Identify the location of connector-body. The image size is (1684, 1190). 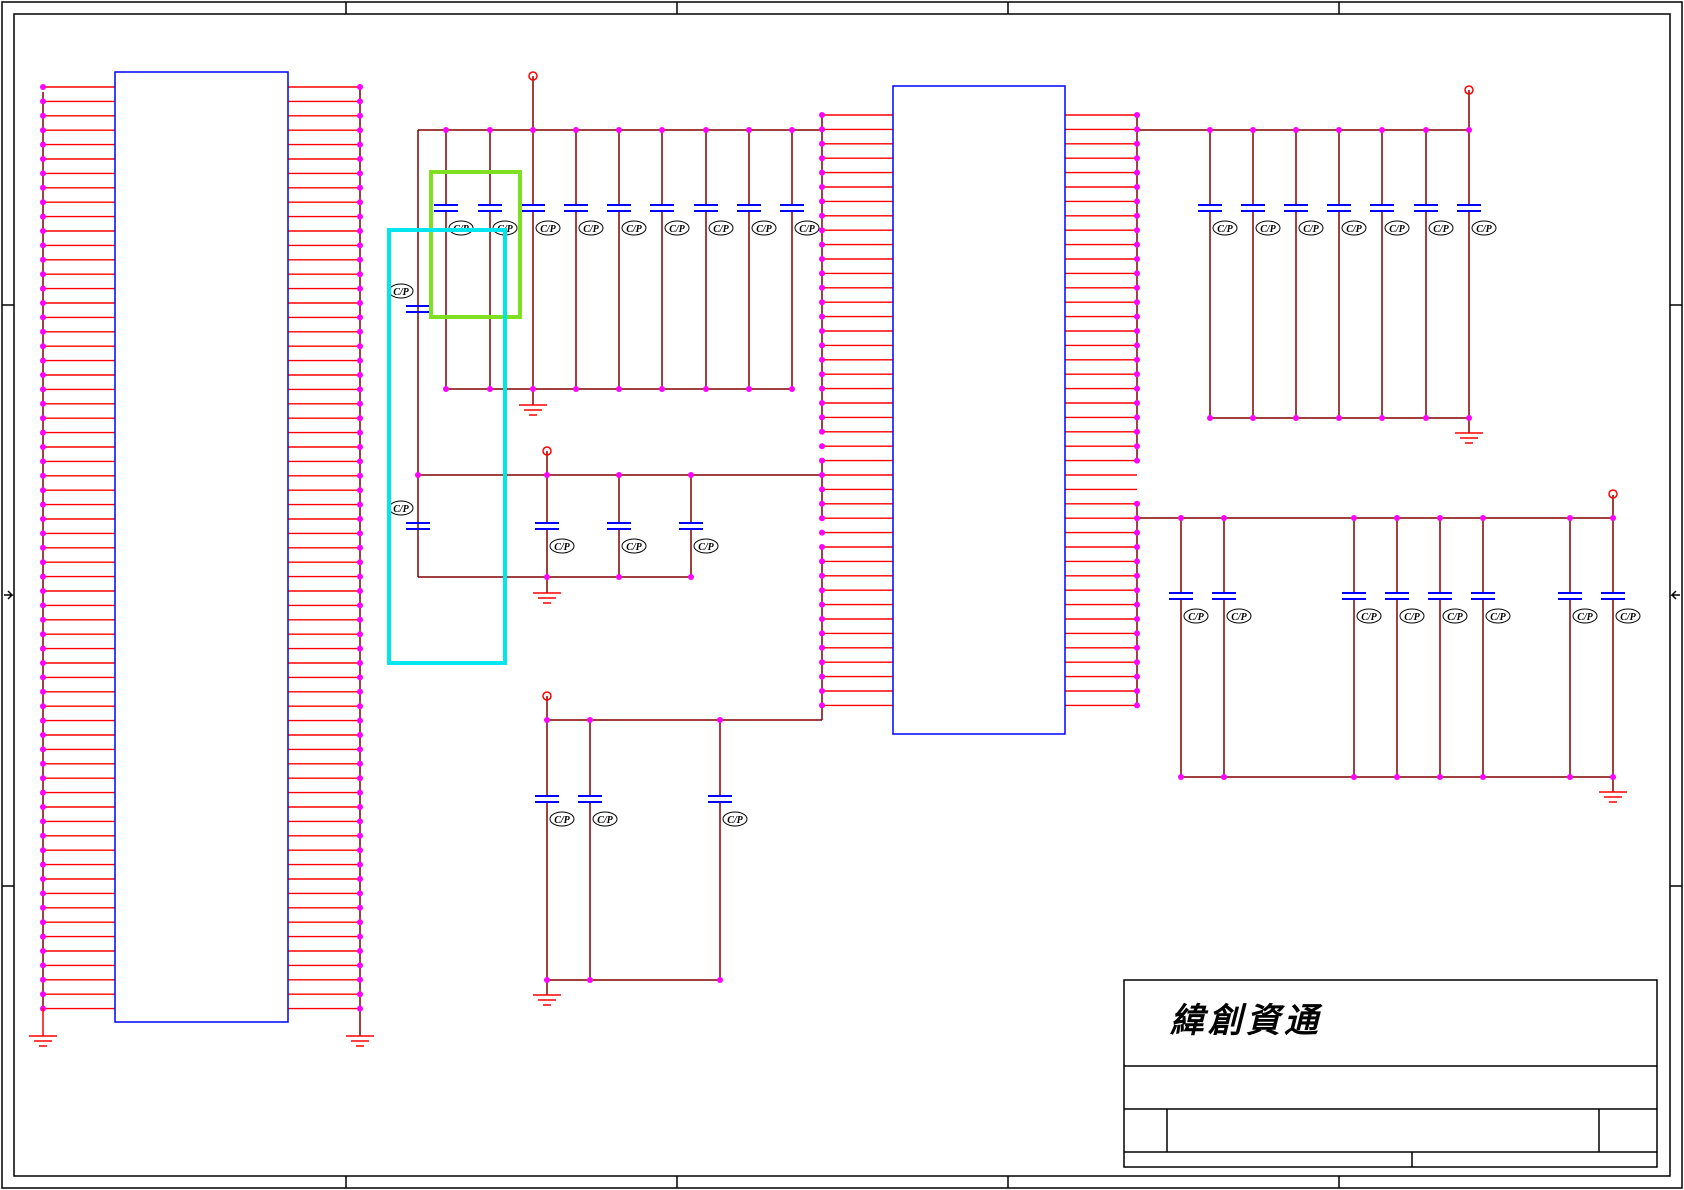
(201, 547).